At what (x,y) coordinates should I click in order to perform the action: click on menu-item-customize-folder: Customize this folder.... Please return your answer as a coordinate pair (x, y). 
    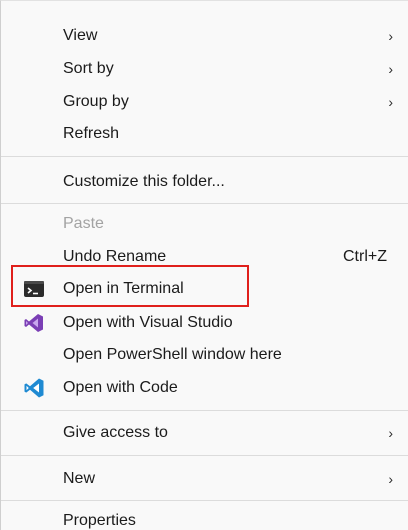
    Looking at the image, I should click on (204, 182).